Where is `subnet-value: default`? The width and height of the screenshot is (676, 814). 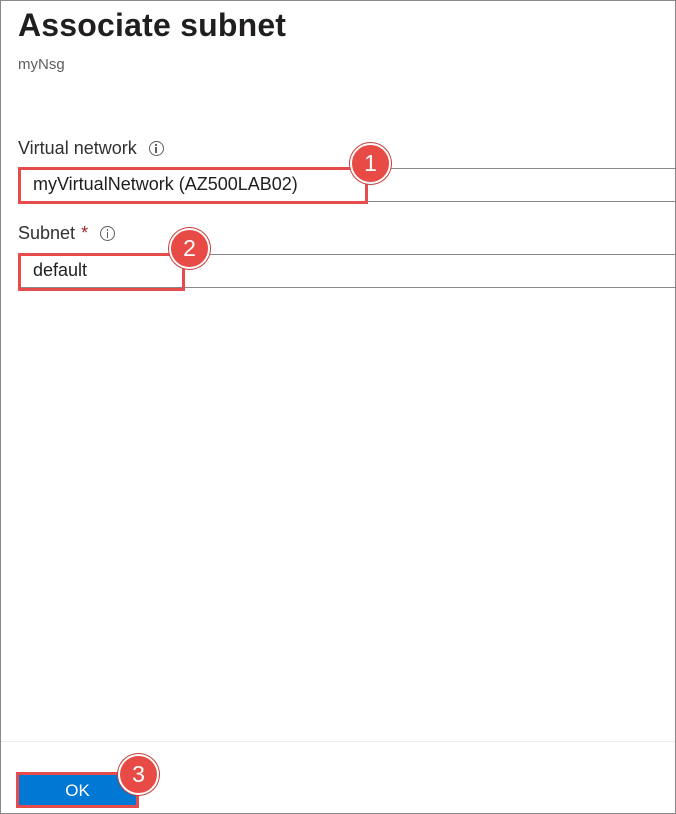
subnet-value: default is located at coordinates (60, 270).